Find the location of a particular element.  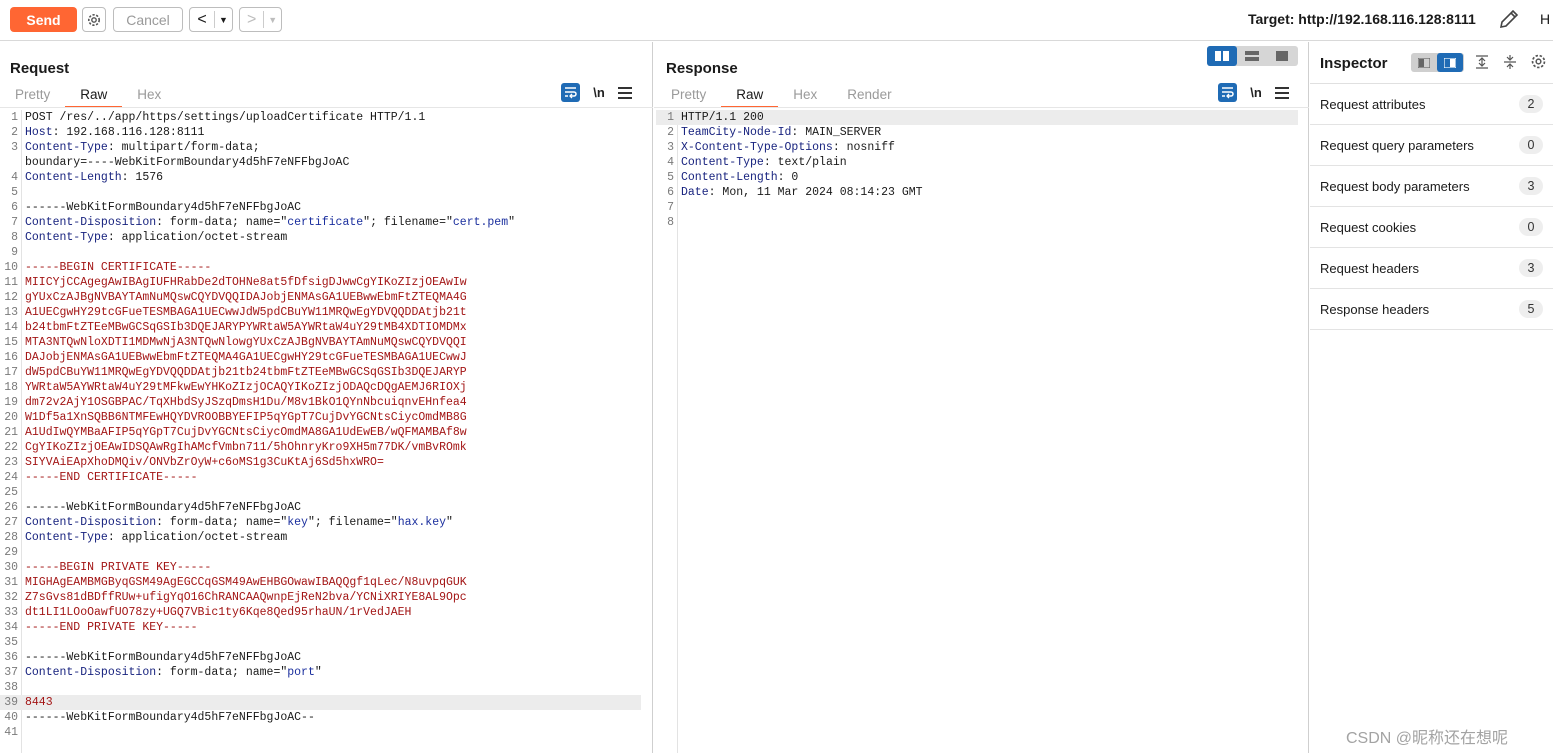

line-text: 8443 is located at coordinates (36, 702).